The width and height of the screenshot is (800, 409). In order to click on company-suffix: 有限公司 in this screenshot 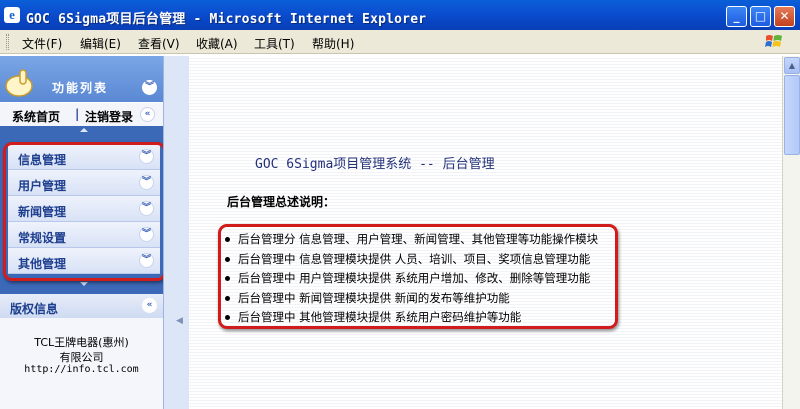, I will do `click(81, 357)`.